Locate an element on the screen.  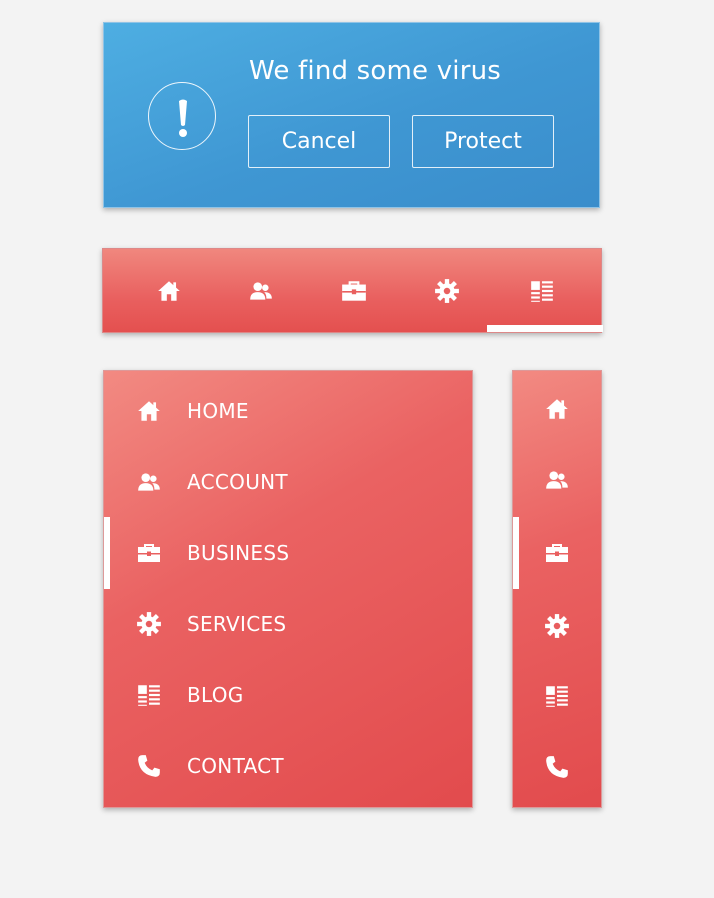
exclamation-icon is located at coordinates (182, 116).